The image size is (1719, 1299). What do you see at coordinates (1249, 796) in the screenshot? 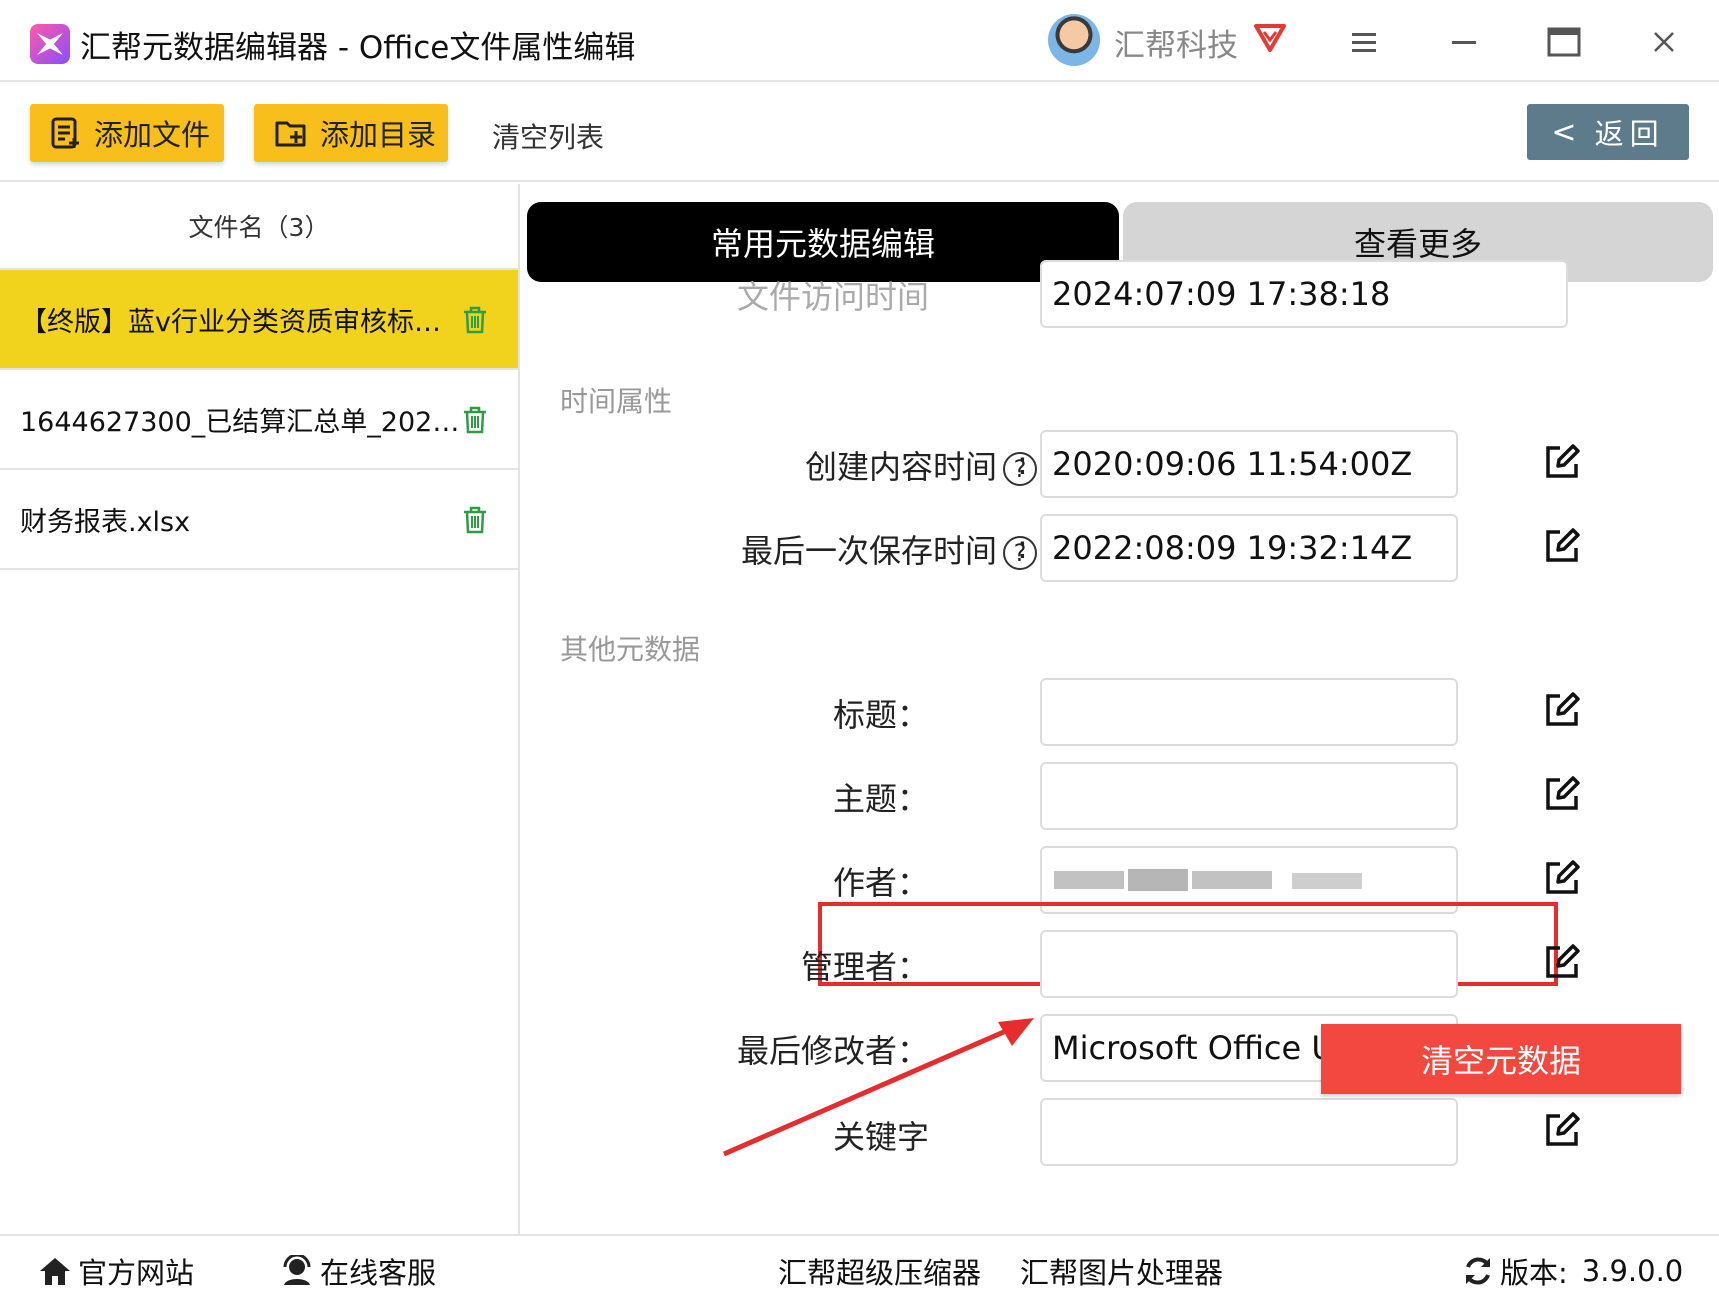
I see `subject-field` at bounding box center [1249, 796].